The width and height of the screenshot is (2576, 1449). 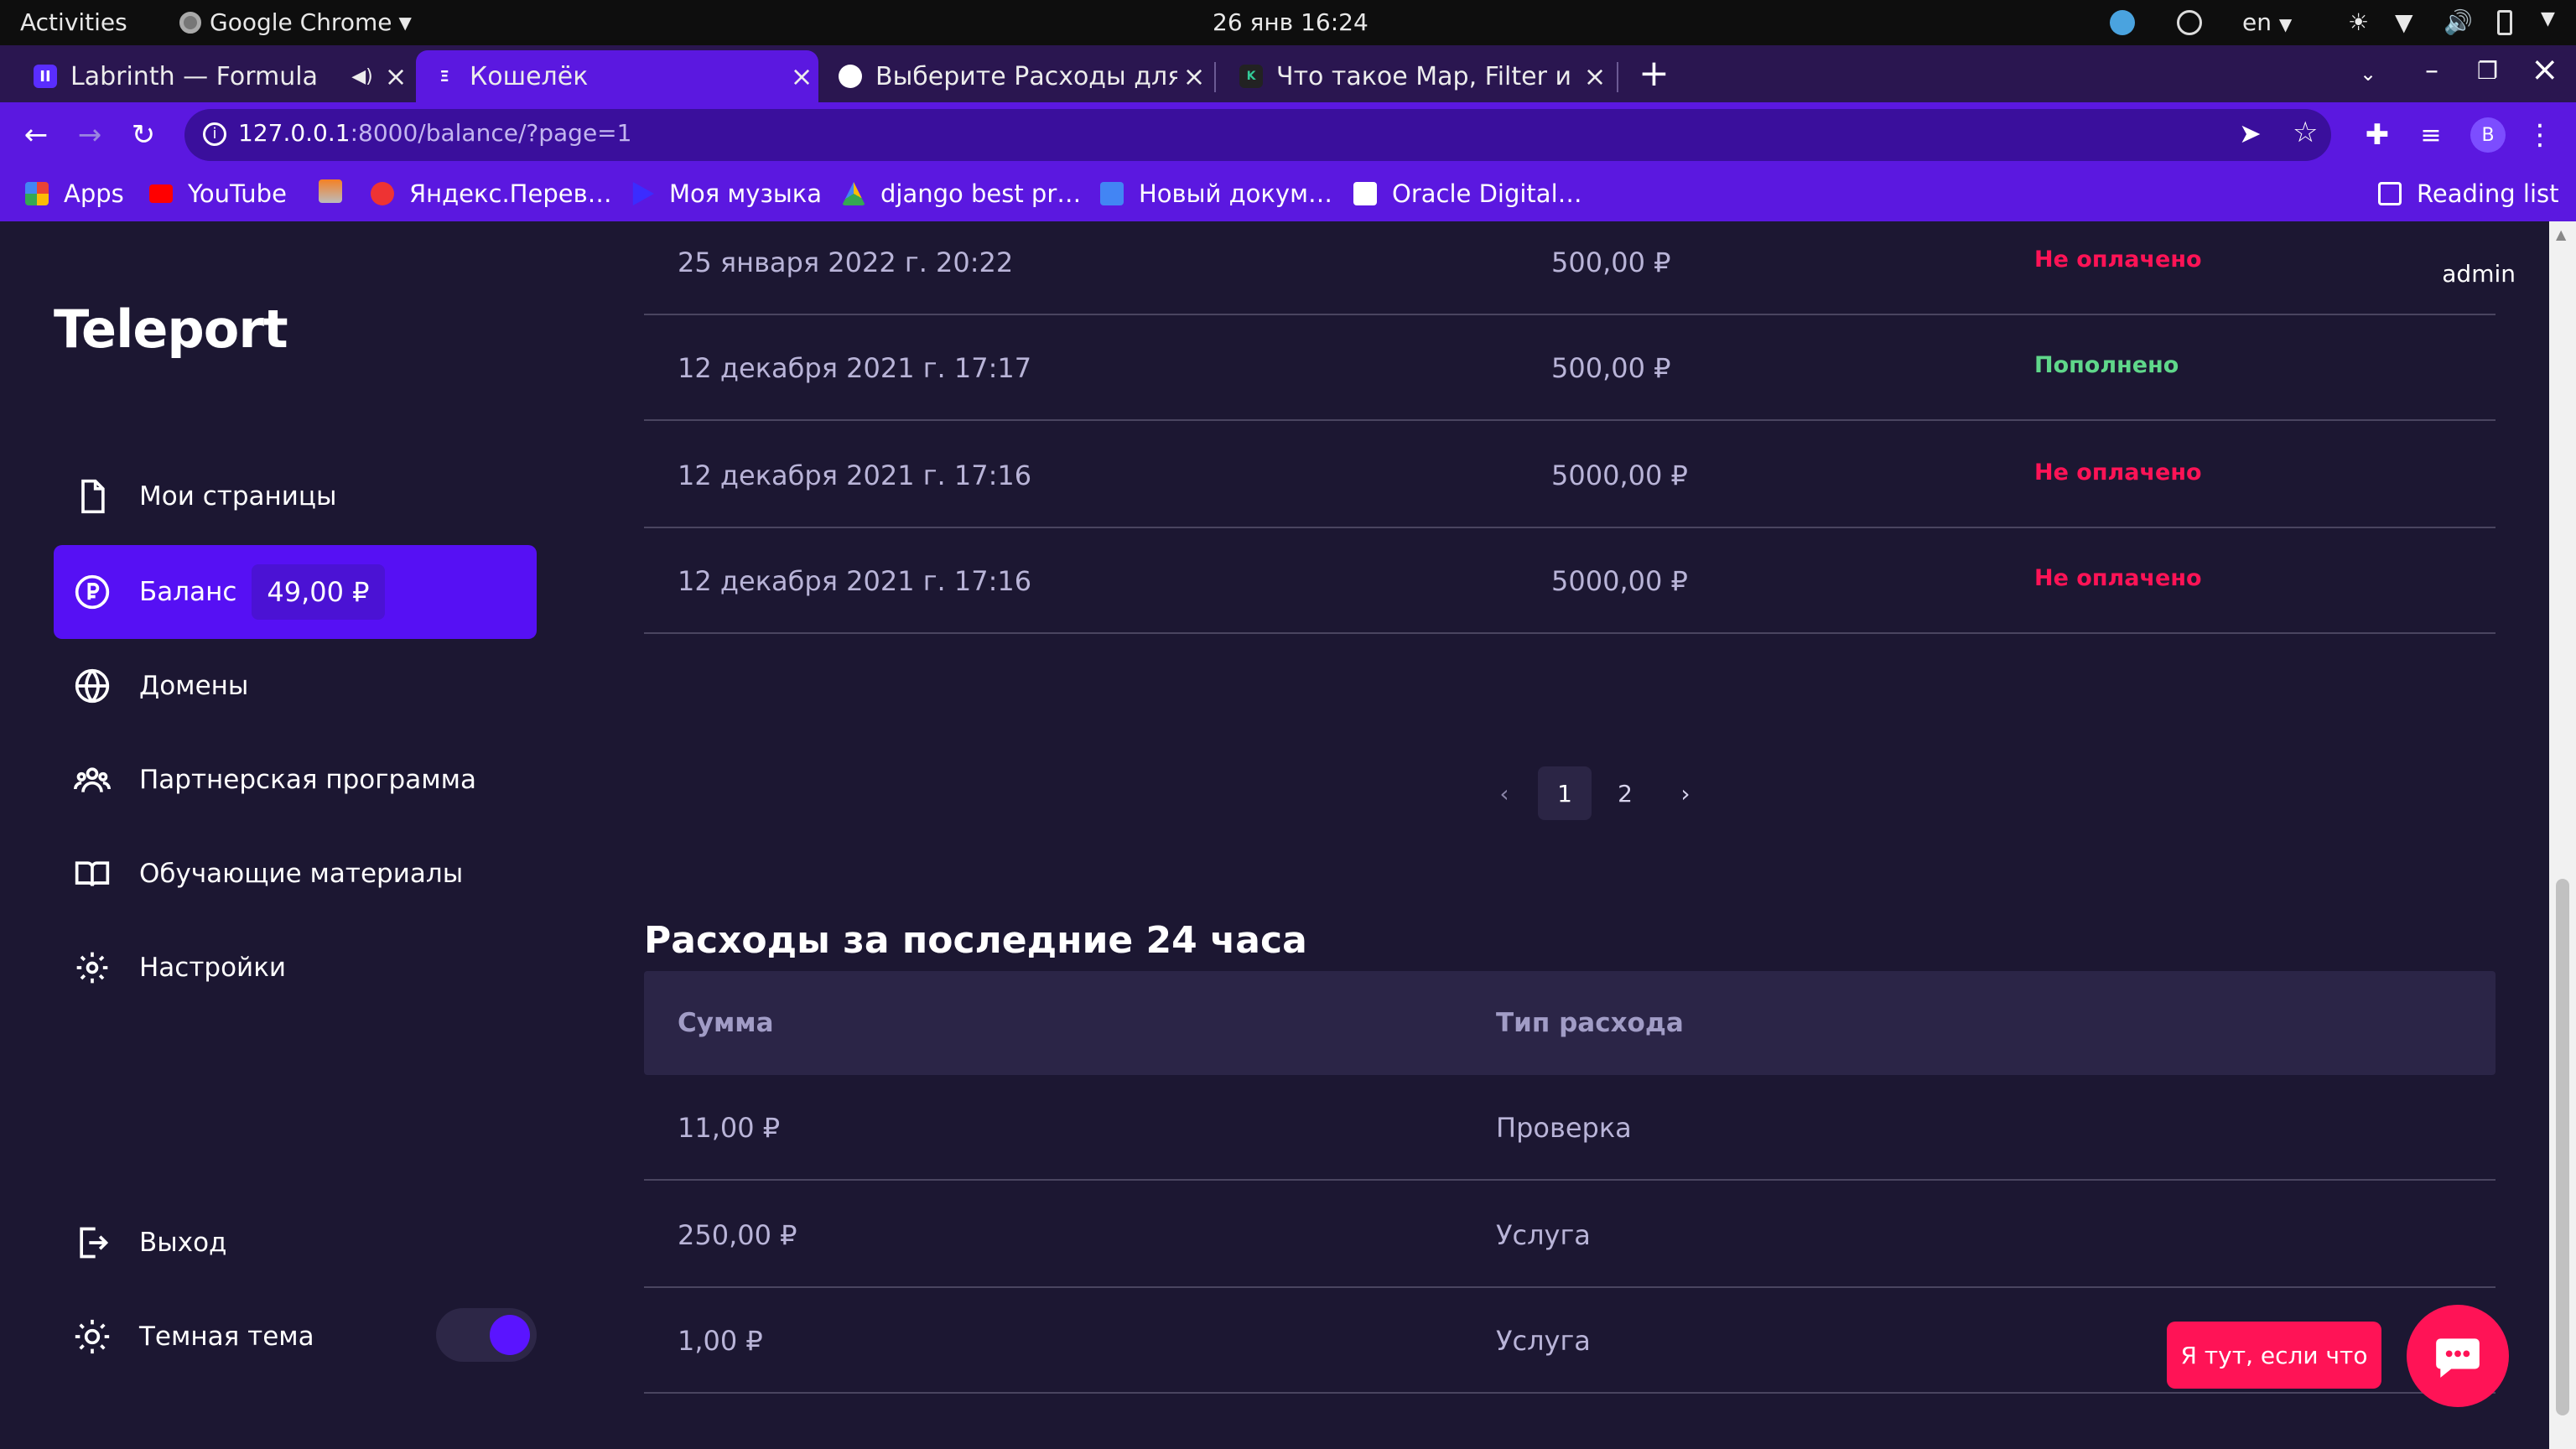 What do you see at coordinates (2358, 22) in the screenshot?
I see `brightness-icon: ☀` at bounding box center [2358, 22].